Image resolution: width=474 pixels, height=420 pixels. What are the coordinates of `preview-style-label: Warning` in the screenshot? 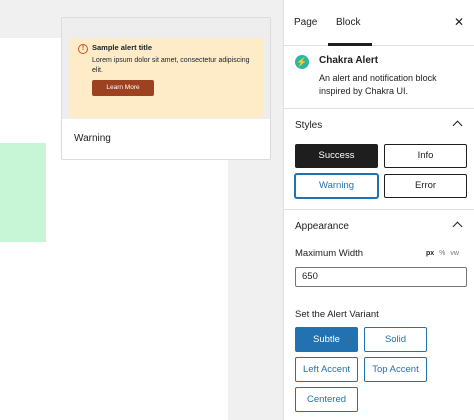 It's located at (92, 138).